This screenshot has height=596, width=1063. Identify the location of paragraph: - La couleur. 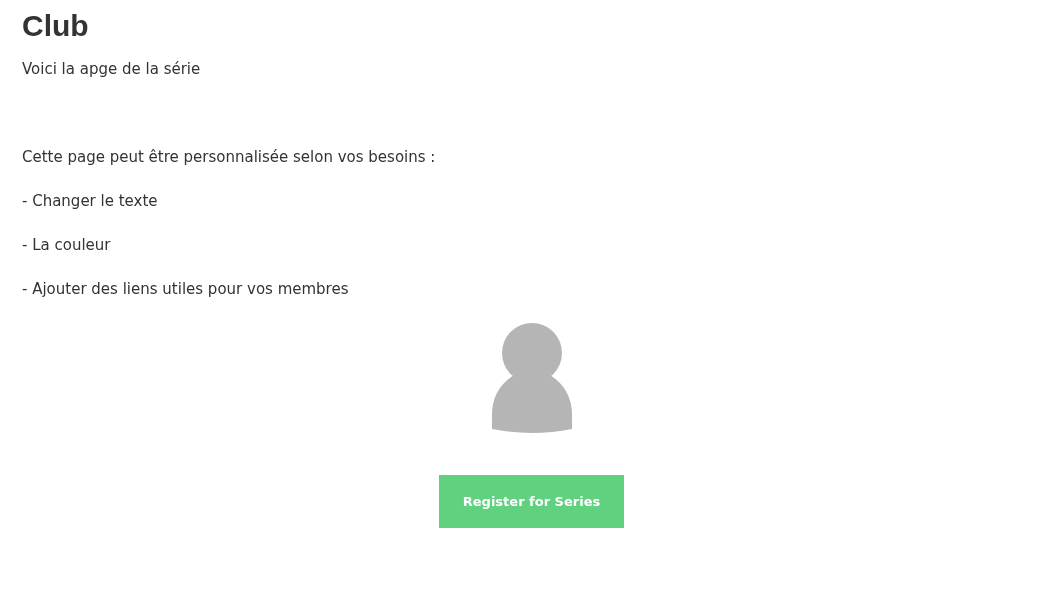
(67, 245).